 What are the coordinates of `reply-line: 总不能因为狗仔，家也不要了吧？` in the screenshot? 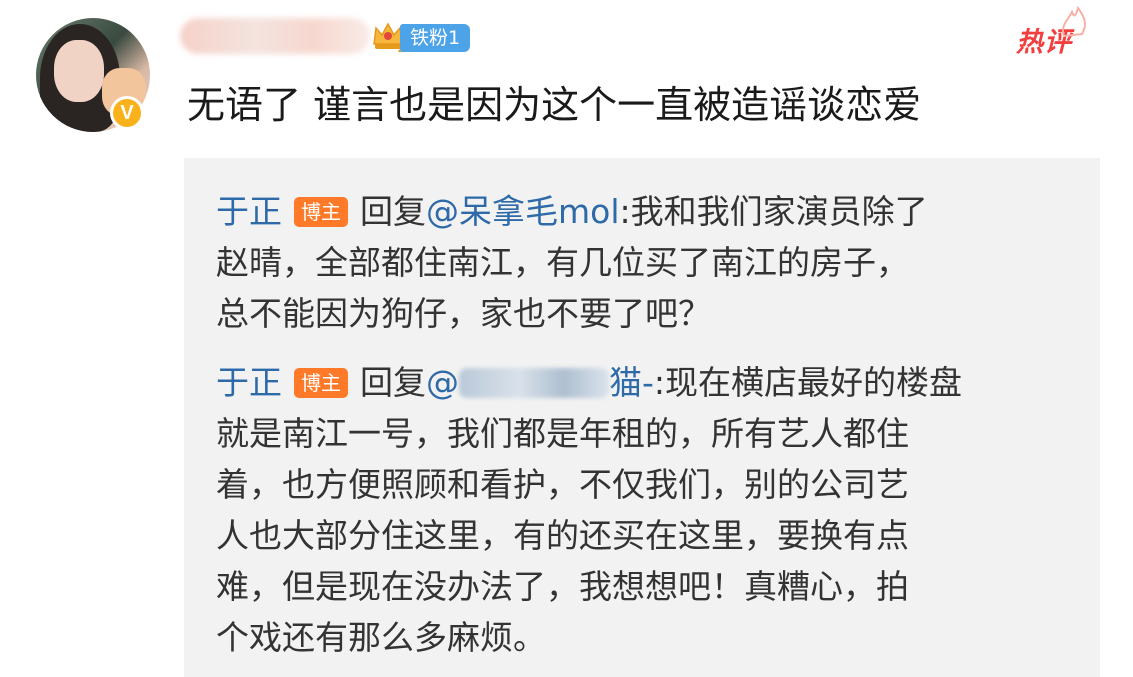 It's located at (463, 313).